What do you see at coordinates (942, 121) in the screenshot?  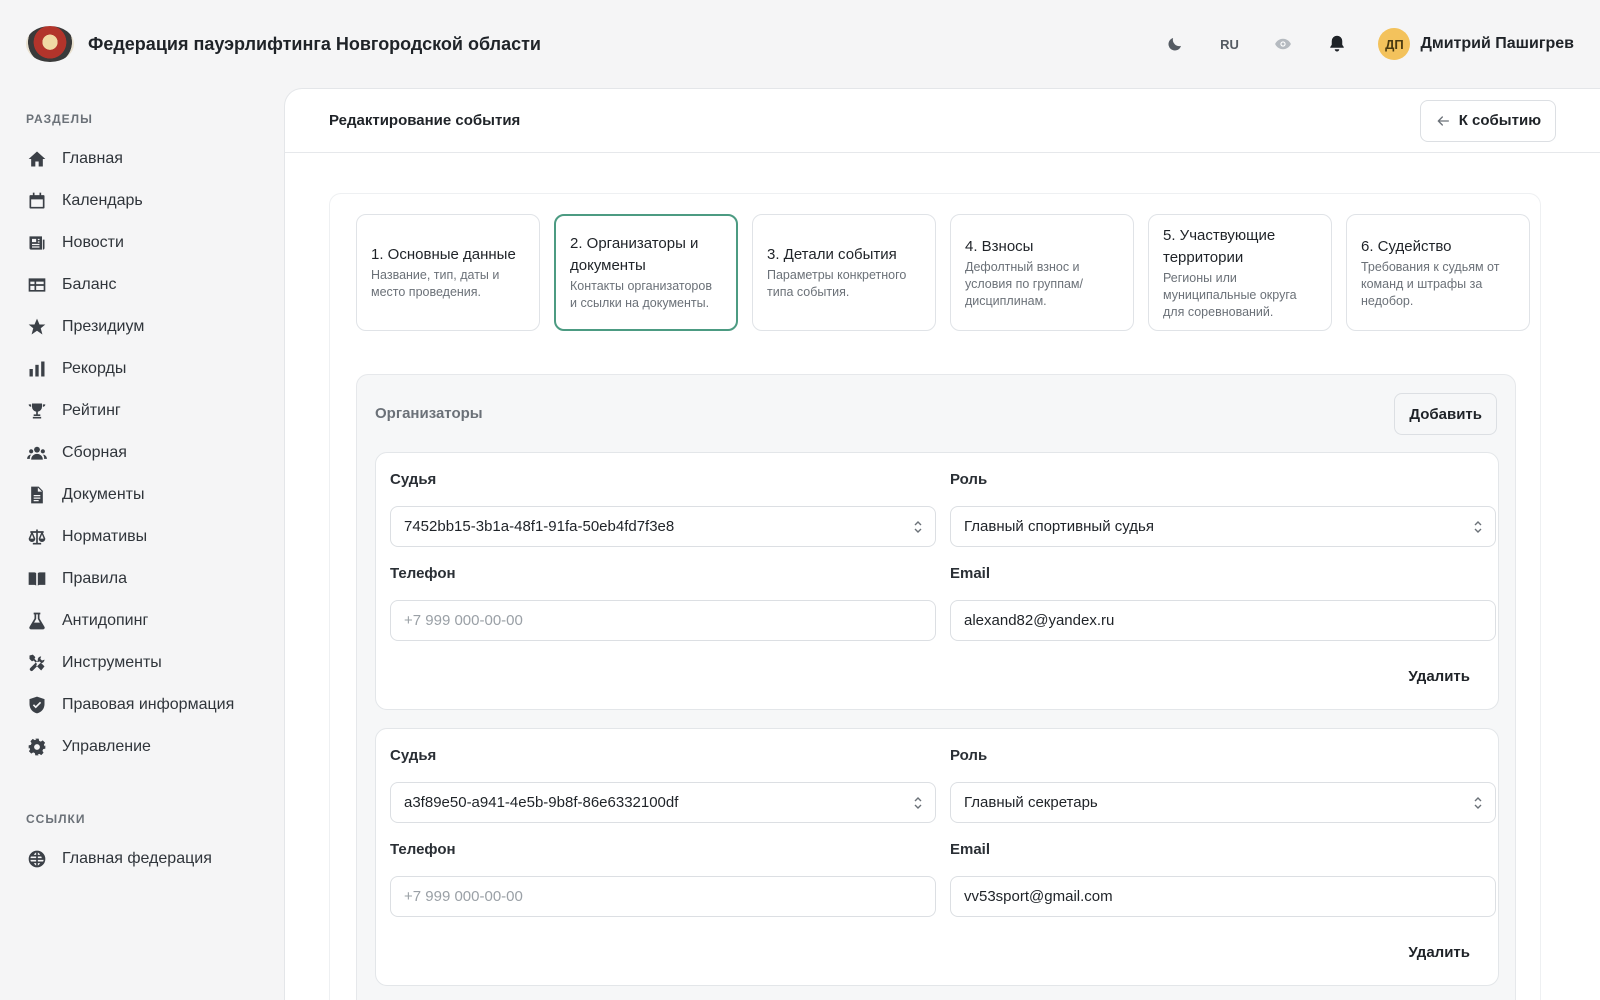 I see `main-header: Редактирование события К событию` at bounding box center [942, 121].